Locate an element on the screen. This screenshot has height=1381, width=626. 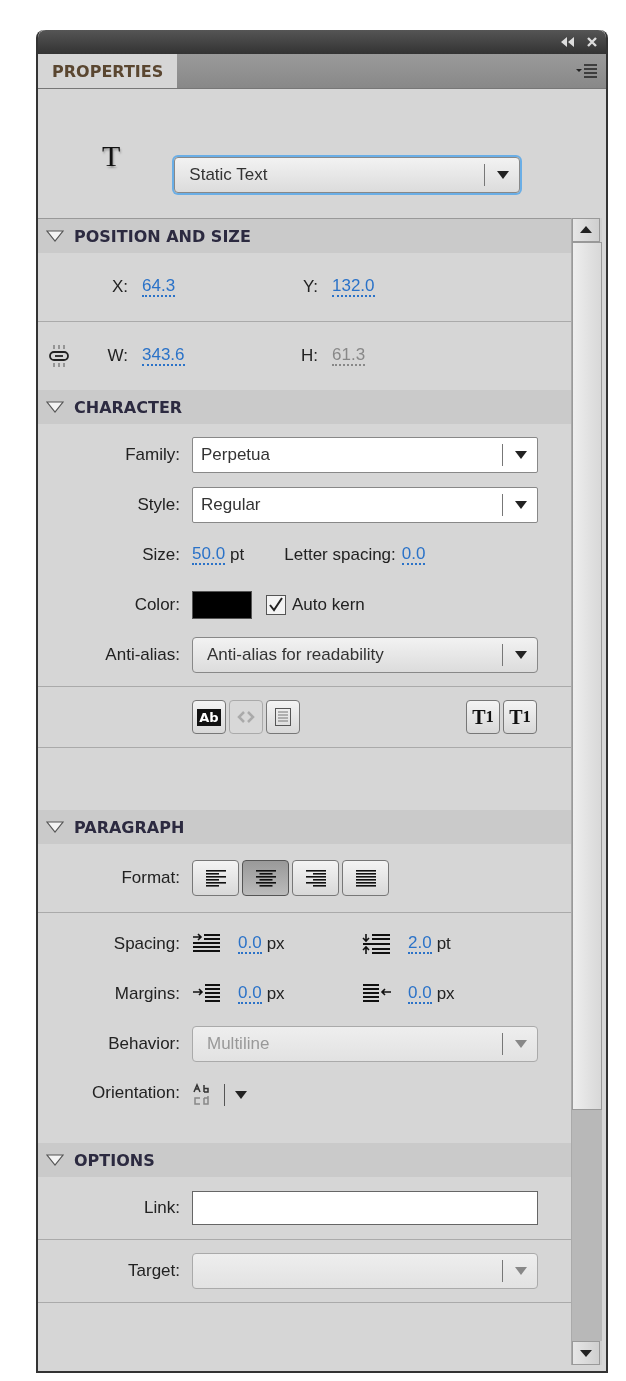
scroll-thumb is located at coordinates (587, 676).